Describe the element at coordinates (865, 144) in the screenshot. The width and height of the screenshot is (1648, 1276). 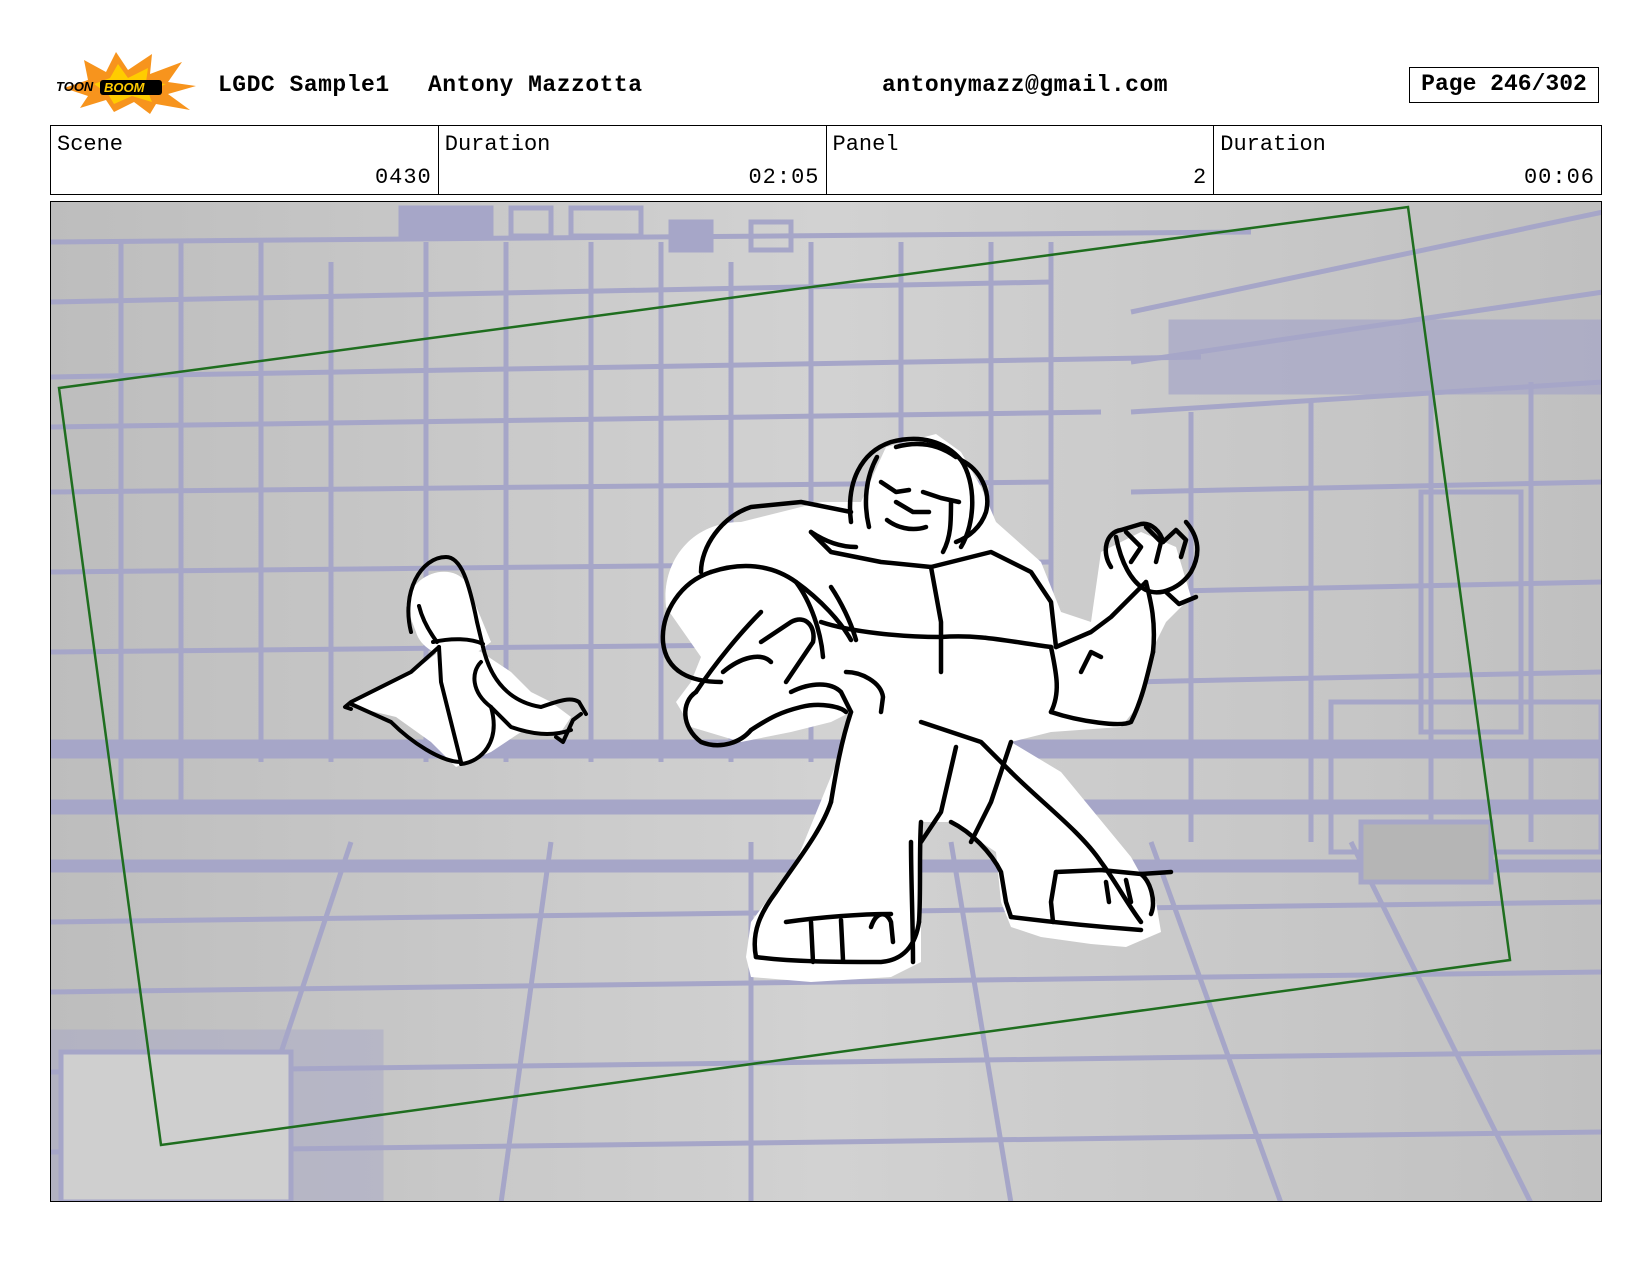
I see `panel-label: Panel` at that location.